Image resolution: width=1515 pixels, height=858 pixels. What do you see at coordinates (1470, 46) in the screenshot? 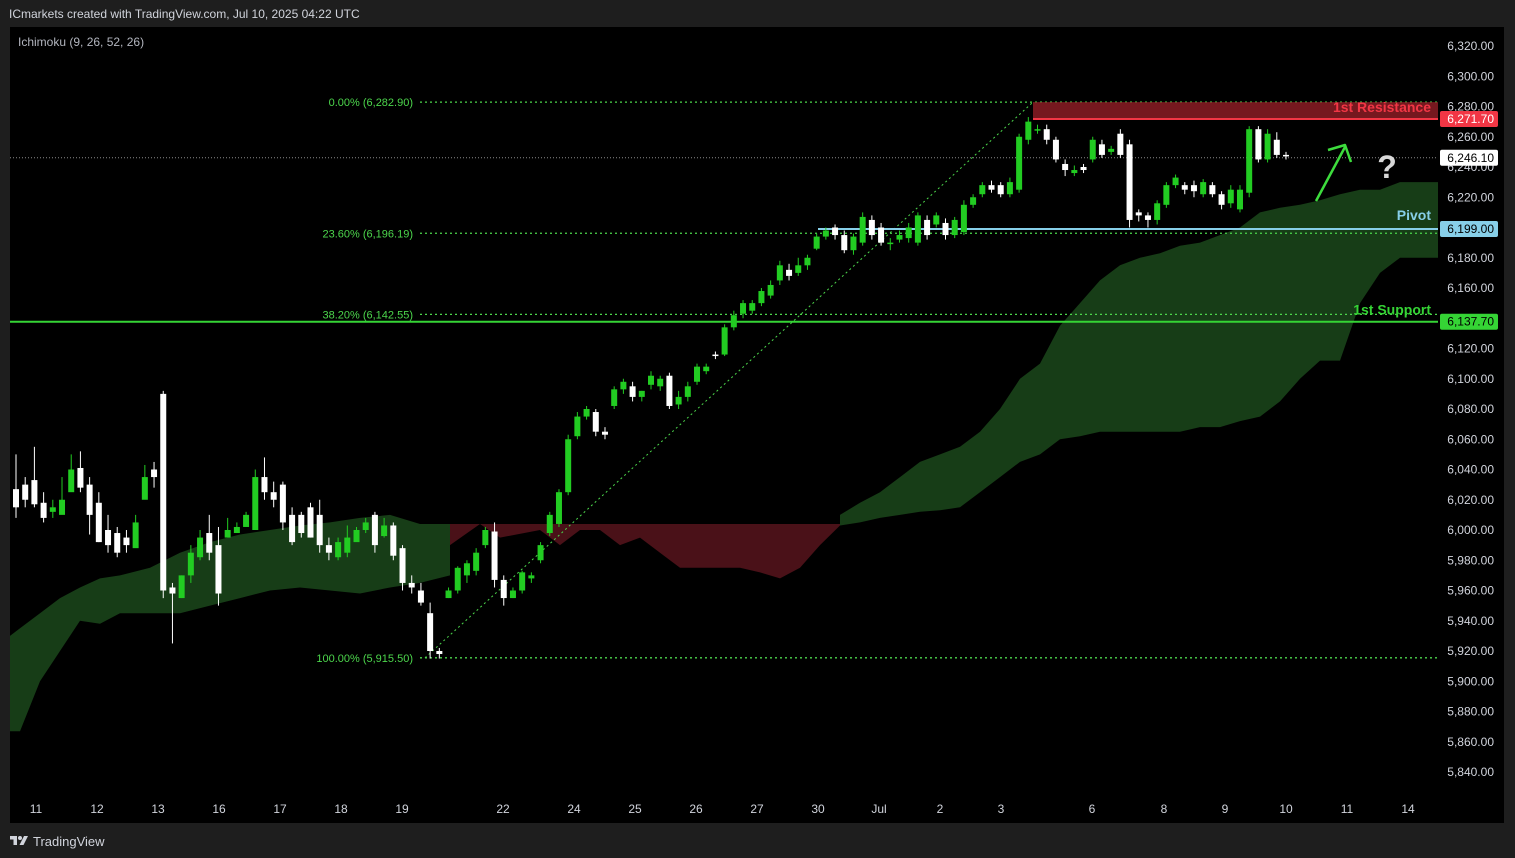
I see `price-tick-label: 6,320.00` at bounding box center [1470, 46].